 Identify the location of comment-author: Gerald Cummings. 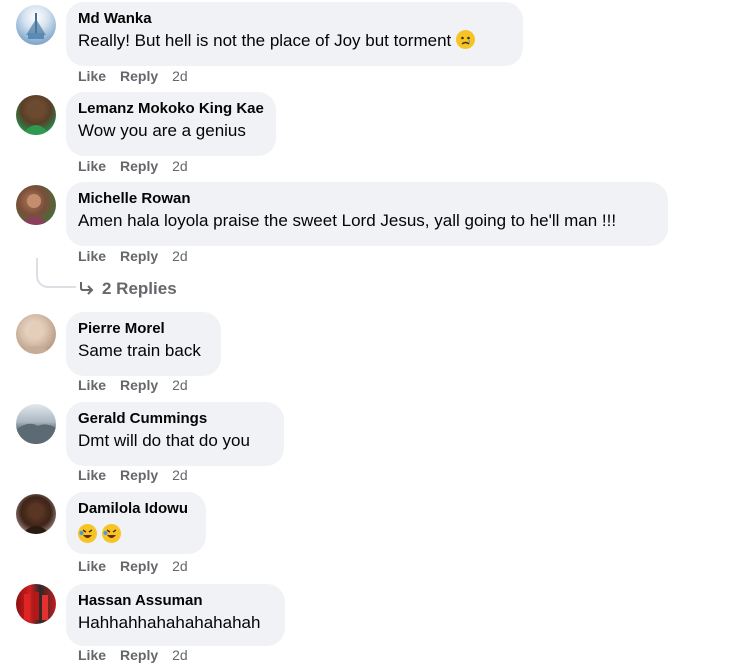
(175, 419).